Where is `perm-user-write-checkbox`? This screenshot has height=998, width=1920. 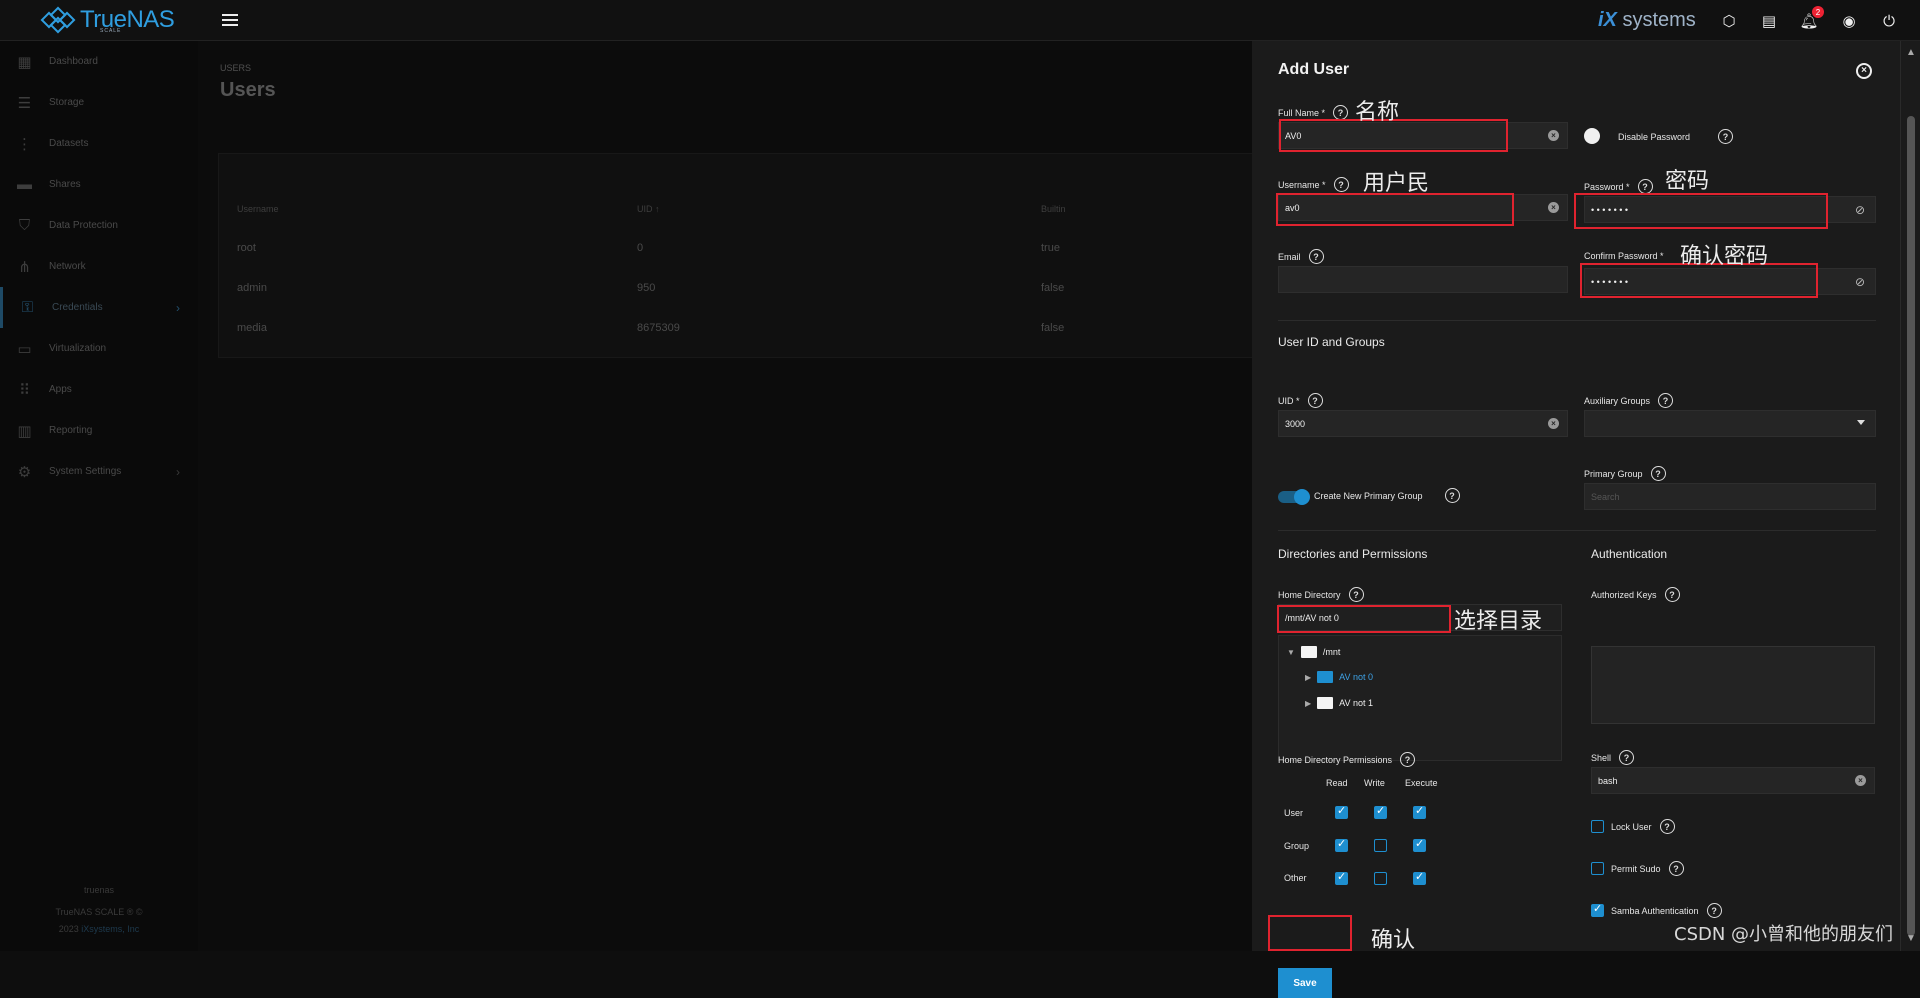
perm-user-write-checkbox is located at coordinates (1380, 811).